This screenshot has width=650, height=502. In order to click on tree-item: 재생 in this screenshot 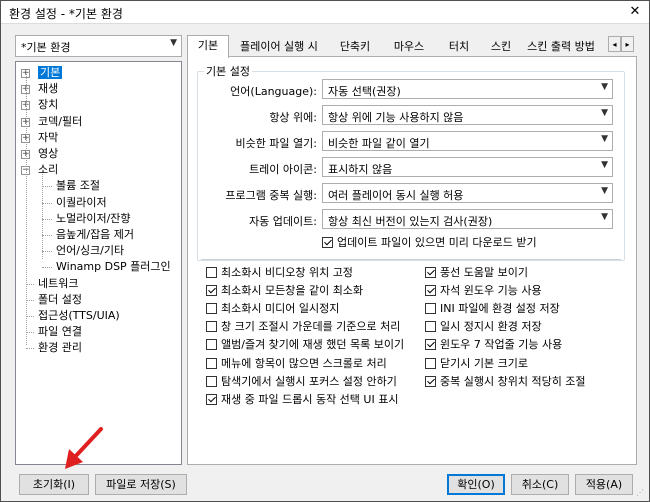, I will do `click(48, 89)`.